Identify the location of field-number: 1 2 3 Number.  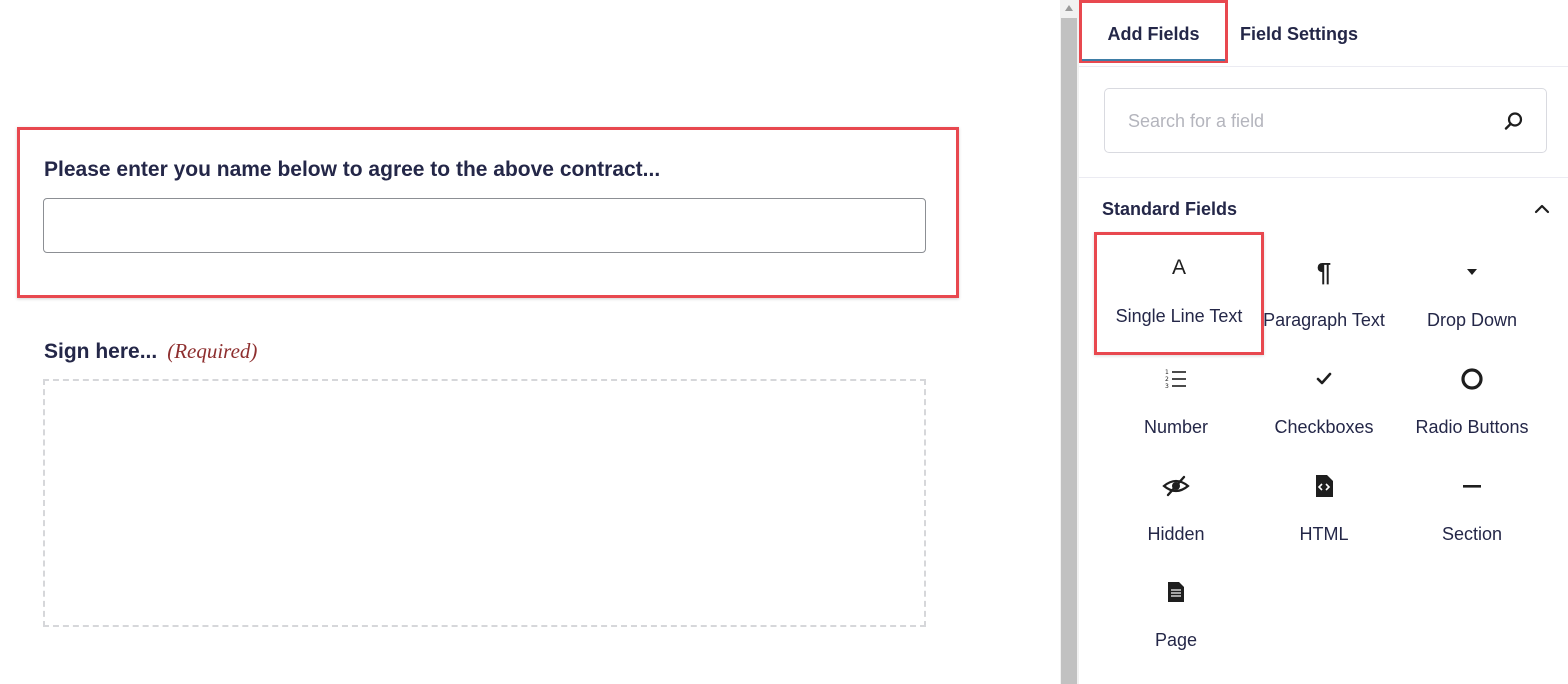
(1176, 393).